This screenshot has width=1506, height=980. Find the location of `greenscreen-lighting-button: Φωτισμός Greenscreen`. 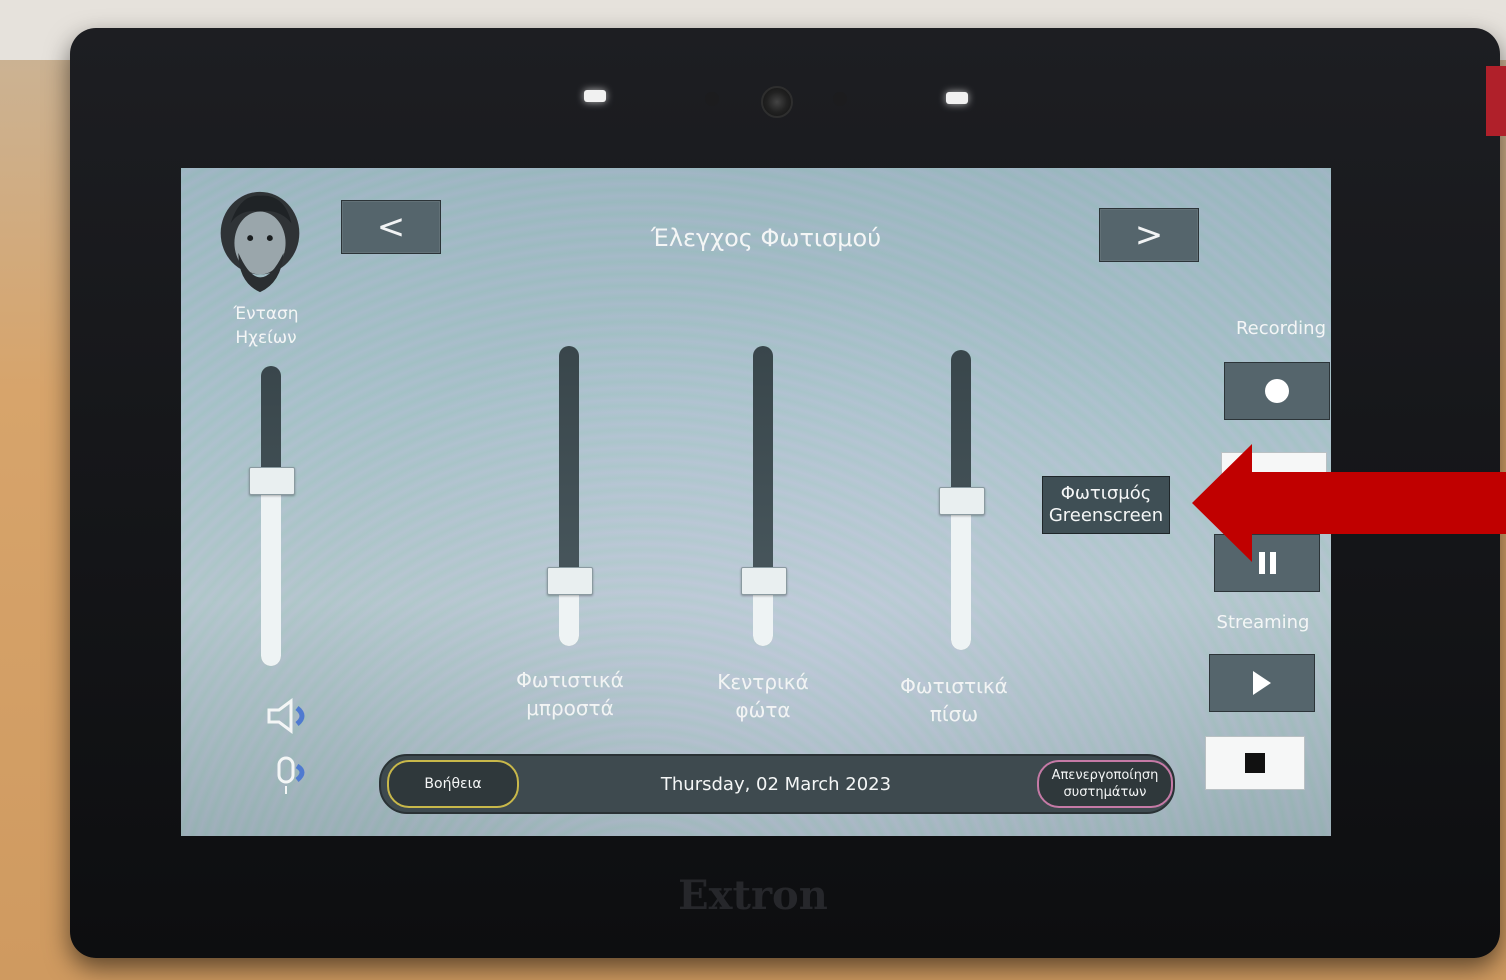

greenscreen-lighting-button: Φωτισμός Greenscreen is located at coordinates (1106, 505).